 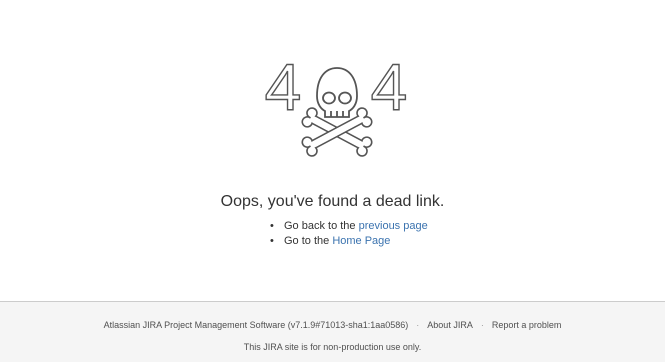 I want to click on link-prefix: Go back to the, so click(x=321, y=226).